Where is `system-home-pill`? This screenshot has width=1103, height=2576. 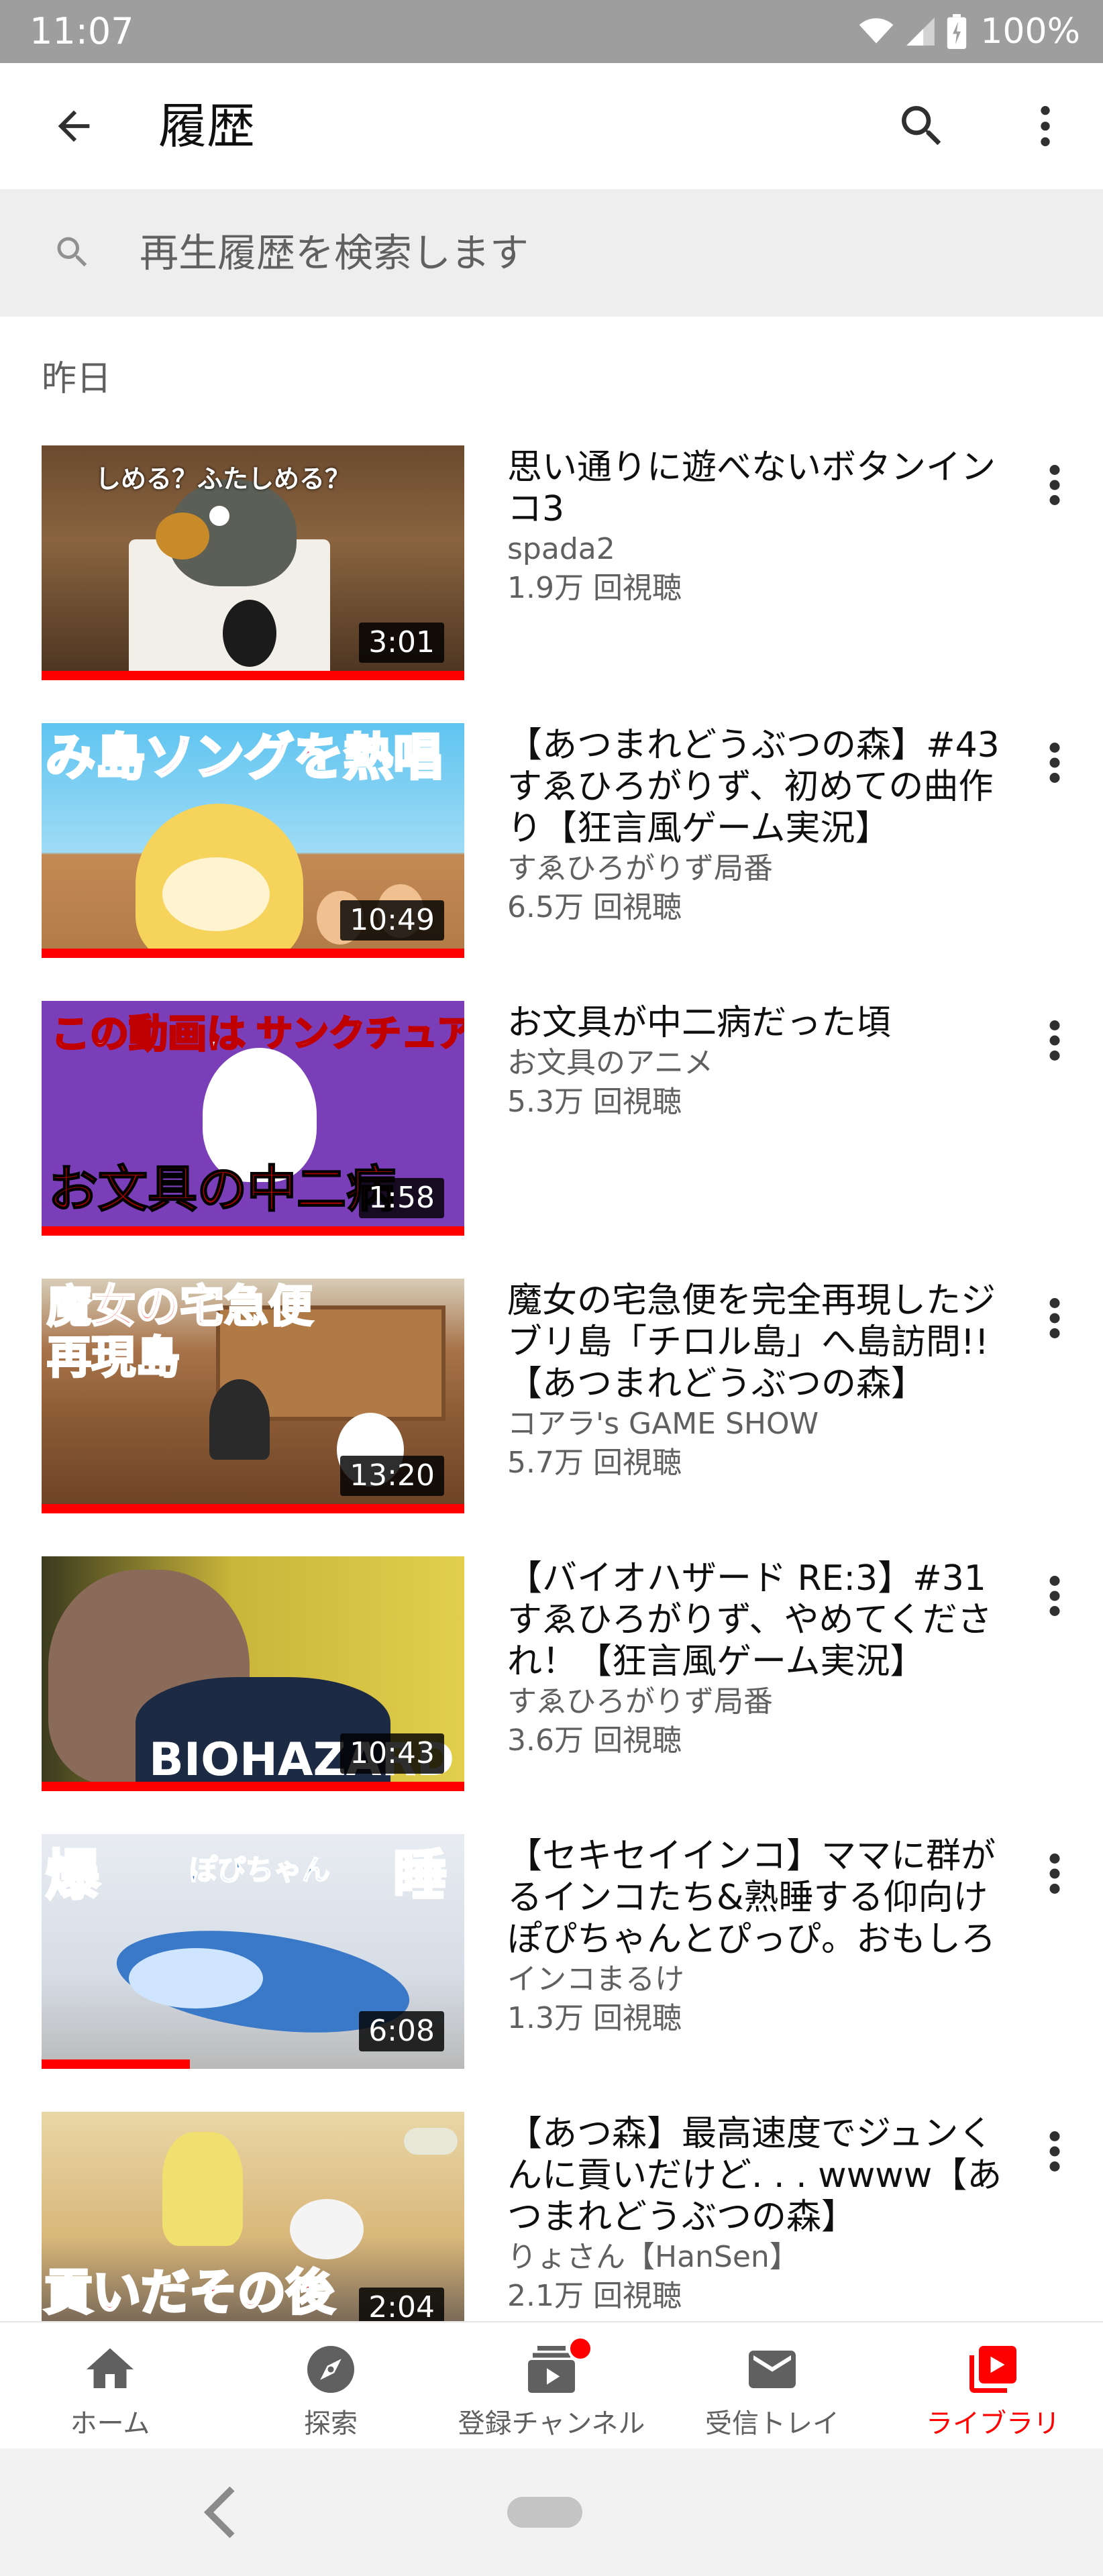 system-home-pill is located at coordinates (544, 2512).